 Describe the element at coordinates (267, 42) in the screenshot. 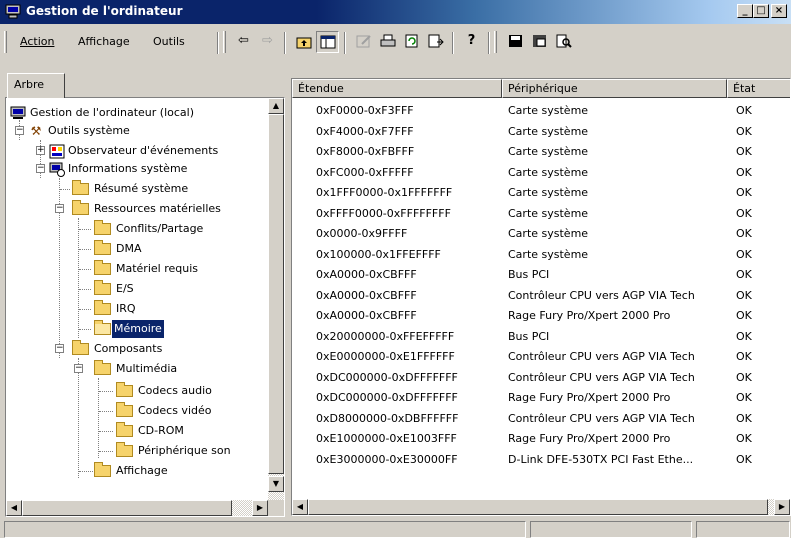

I see `forward-button: ⇨` at that location.